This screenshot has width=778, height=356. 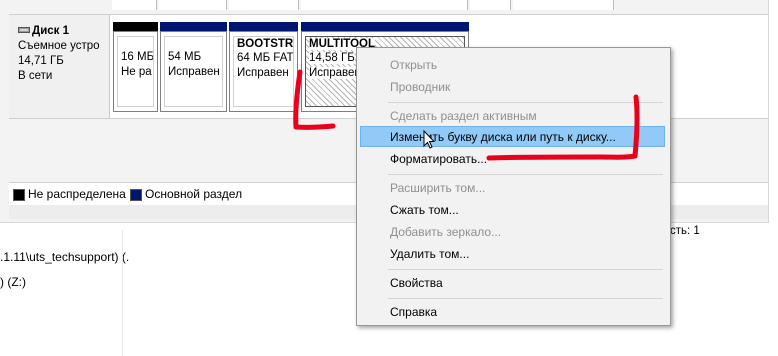 What do you see at coordinates (136, 195) in the screenshot?
I see `legend-swatch-primary` at bounding box center [136, 195].